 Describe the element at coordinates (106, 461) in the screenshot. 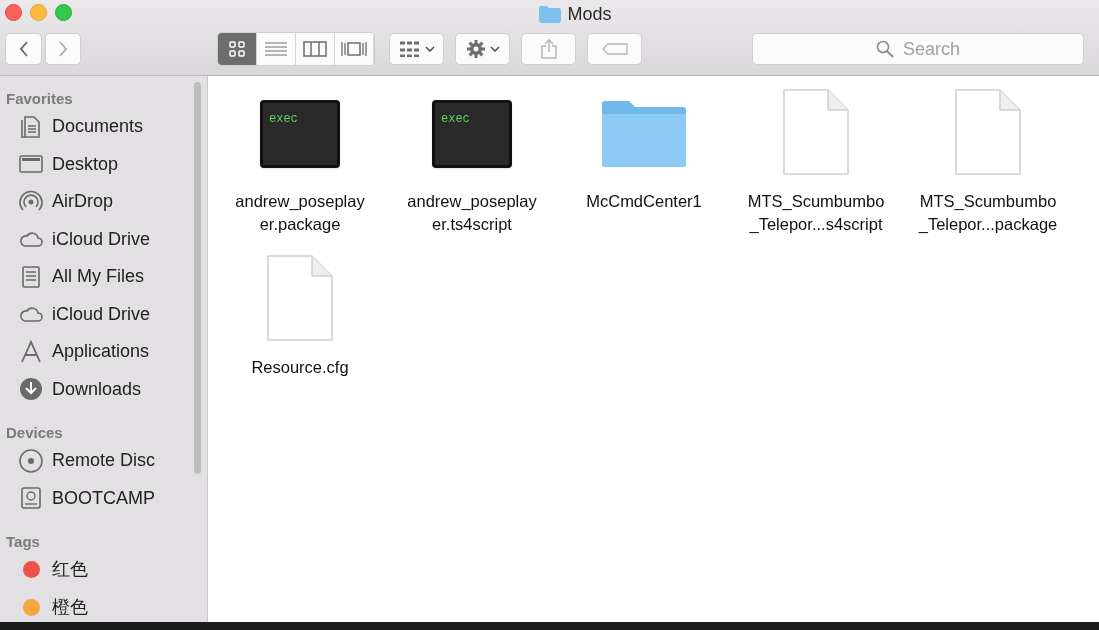

I see `sidebar-item: Remote Disc` at that location.